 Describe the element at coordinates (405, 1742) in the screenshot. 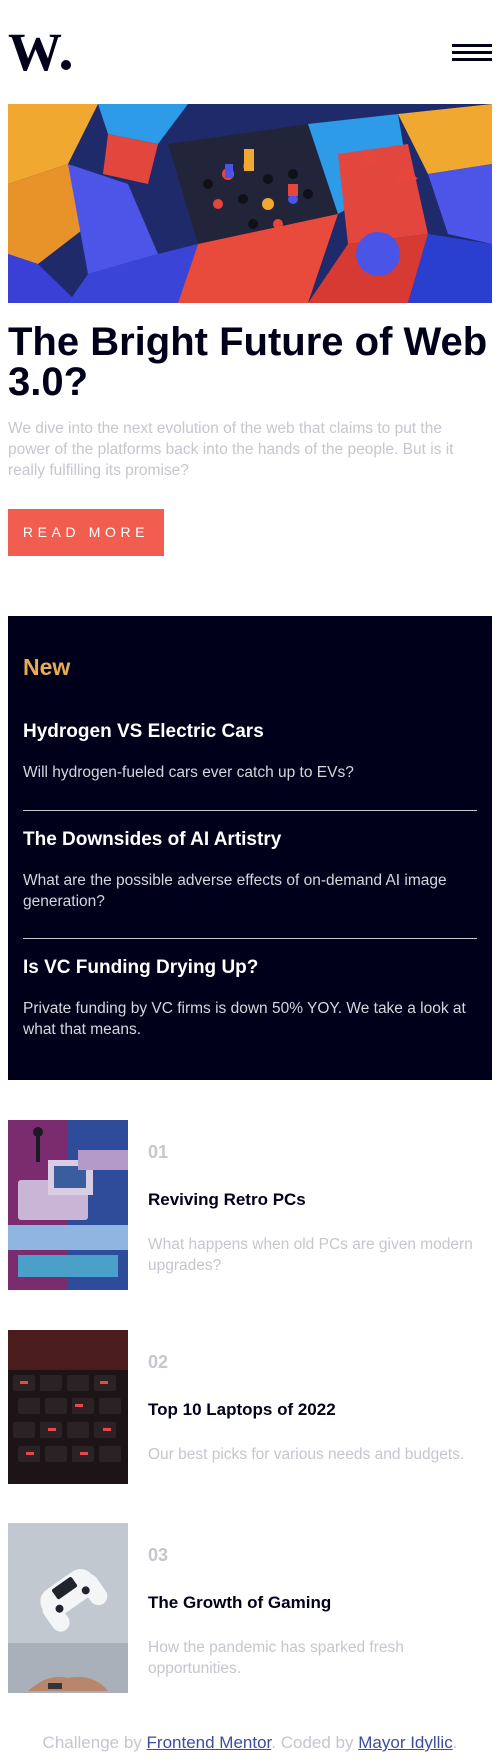

I see `author-link: Mayor Idyllic` at that location.